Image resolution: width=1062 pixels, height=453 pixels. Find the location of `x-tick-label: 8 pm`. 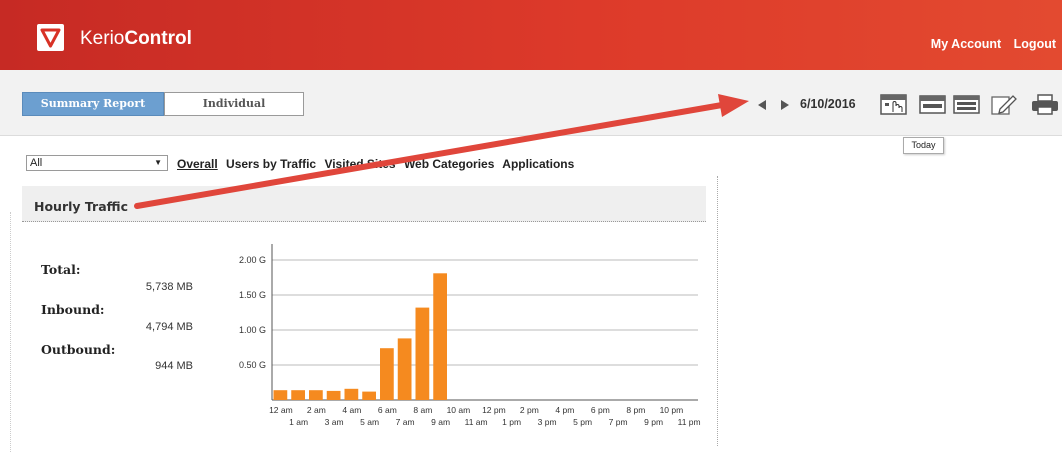

x-tick-label: 8 pm is located at coordinates (635, 410).